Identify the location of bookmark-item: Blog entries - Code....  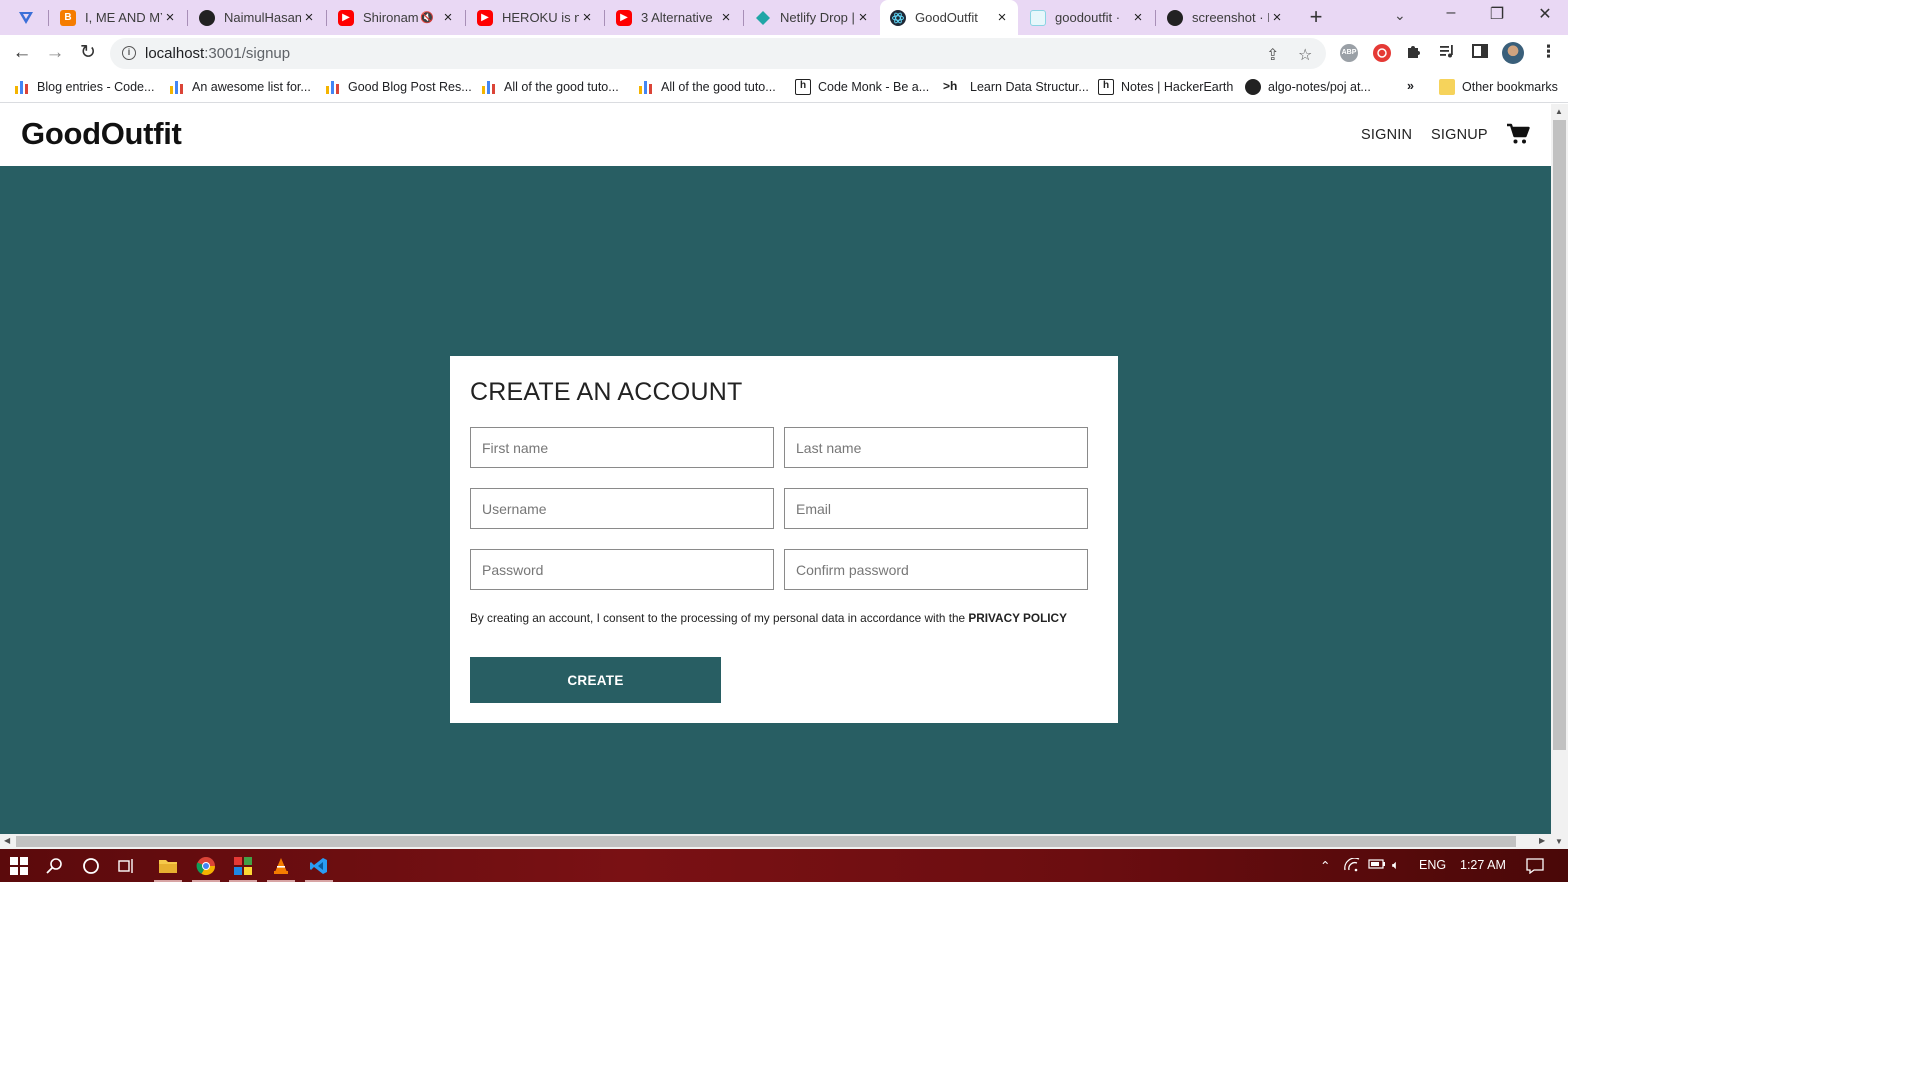
(84, 87).